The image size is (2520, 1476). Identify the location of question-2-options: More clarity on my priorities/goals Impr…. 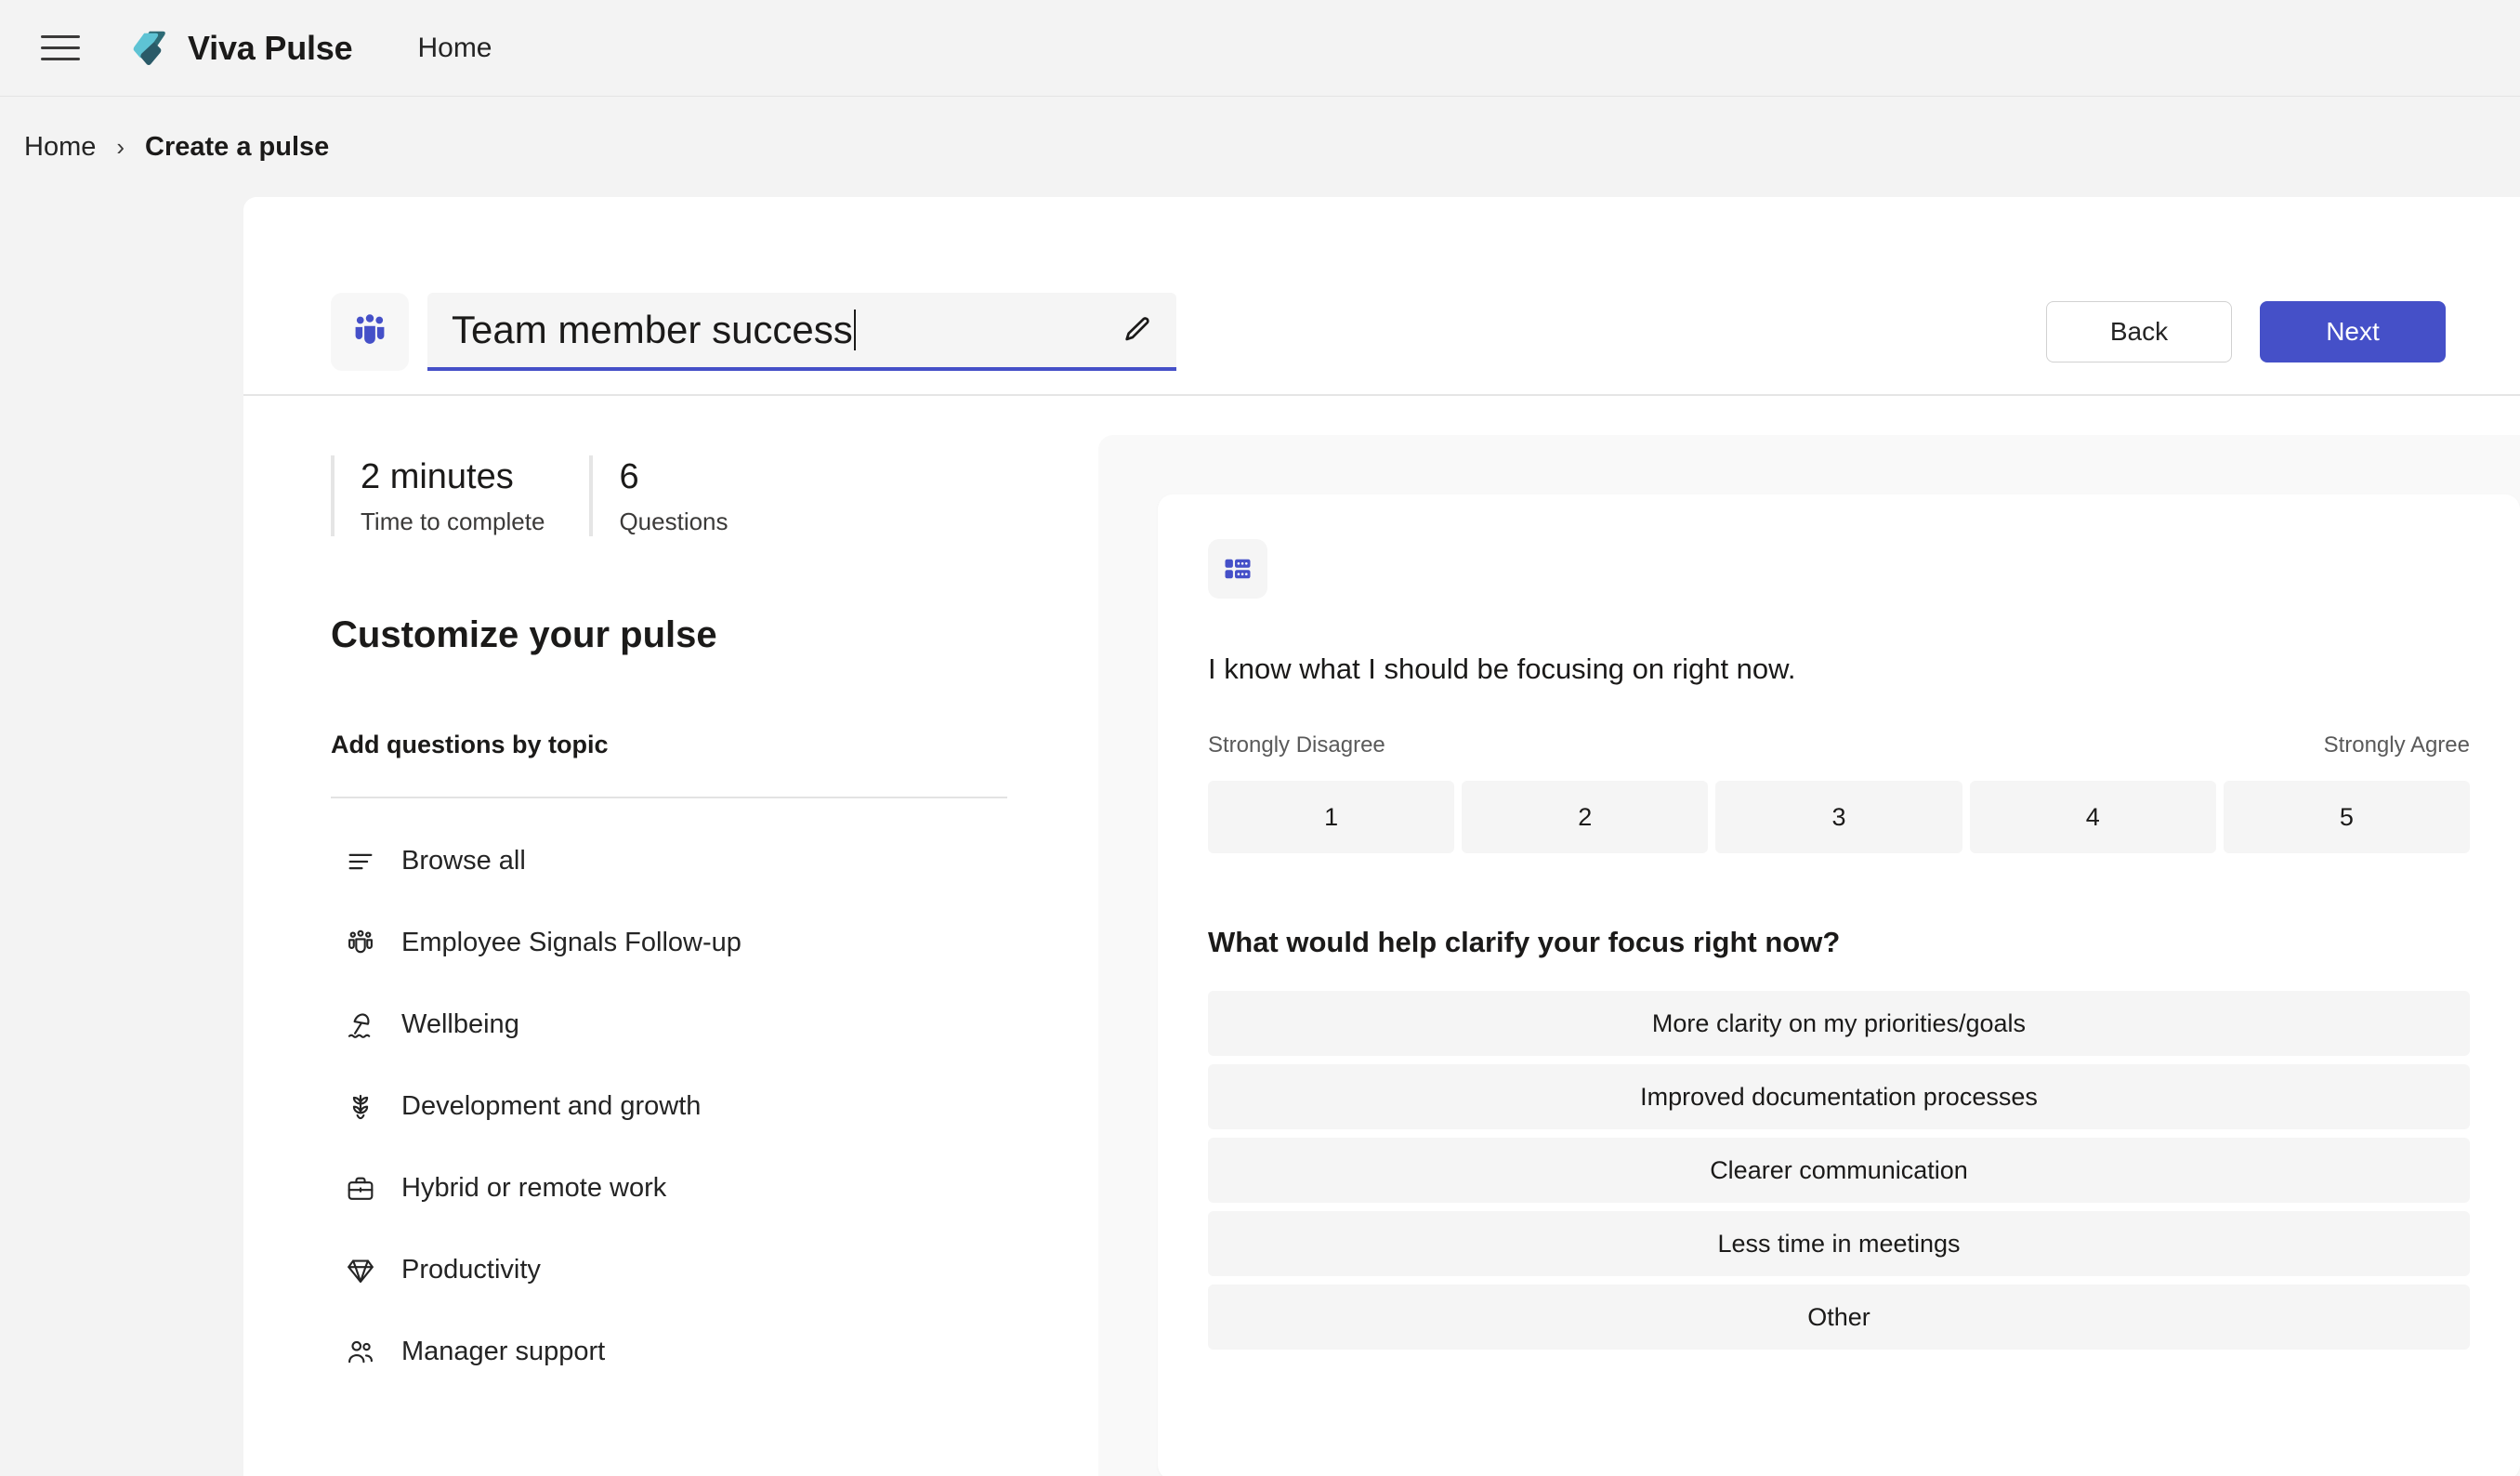
(1839, 1170).